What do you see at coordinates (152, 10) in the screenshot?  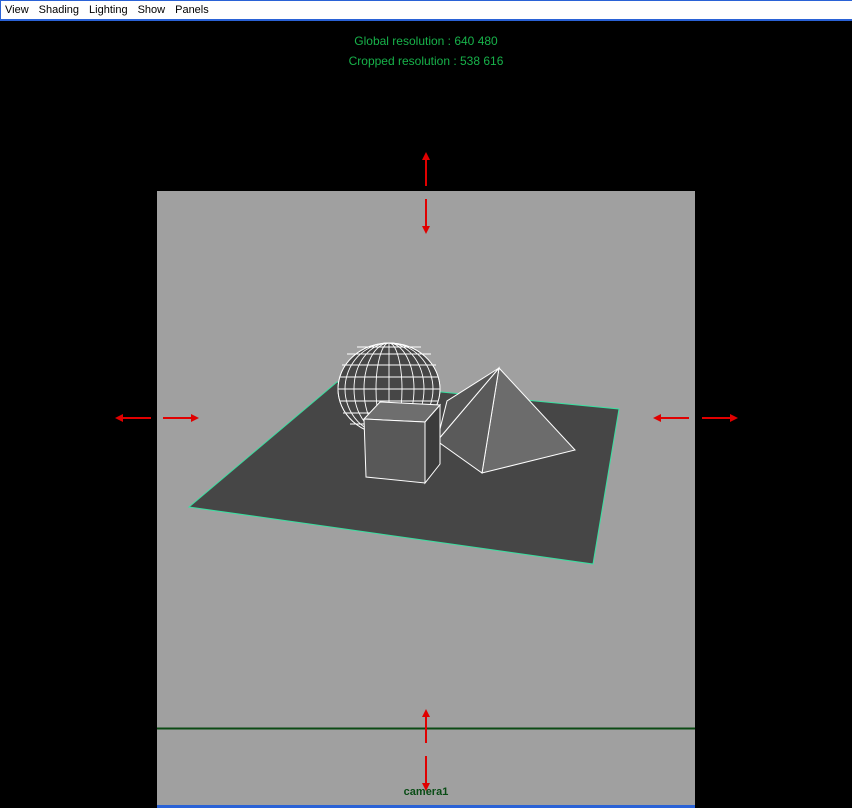 I see `menu-show: Show` at bounding box center [152, 10].